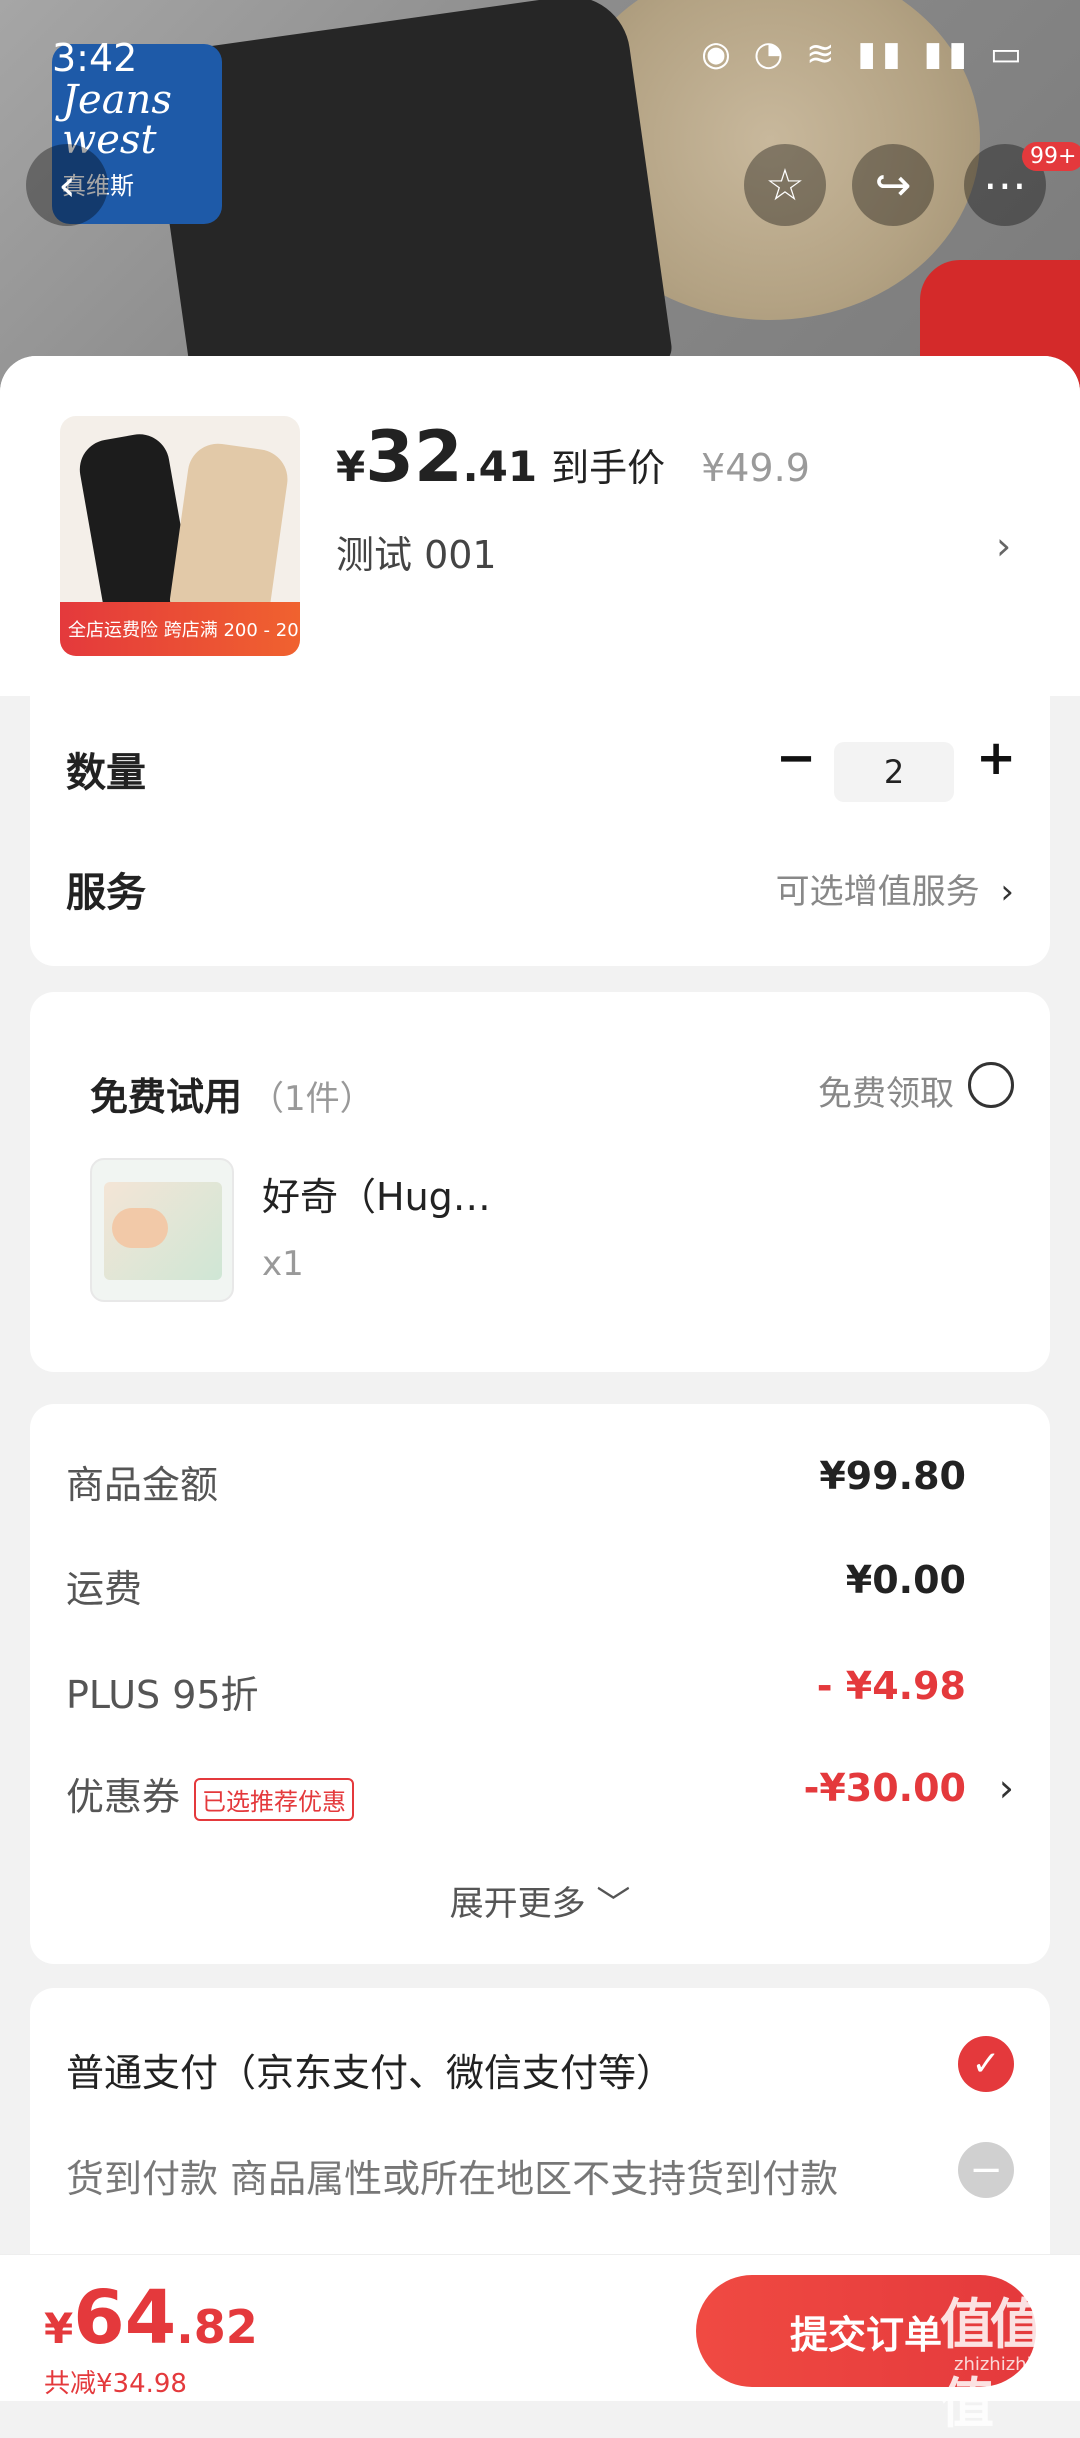  What do you see at coordinates (608, 468) in the screenshot?
I see `price-label: 到手价` at bounding box center [608, 468].